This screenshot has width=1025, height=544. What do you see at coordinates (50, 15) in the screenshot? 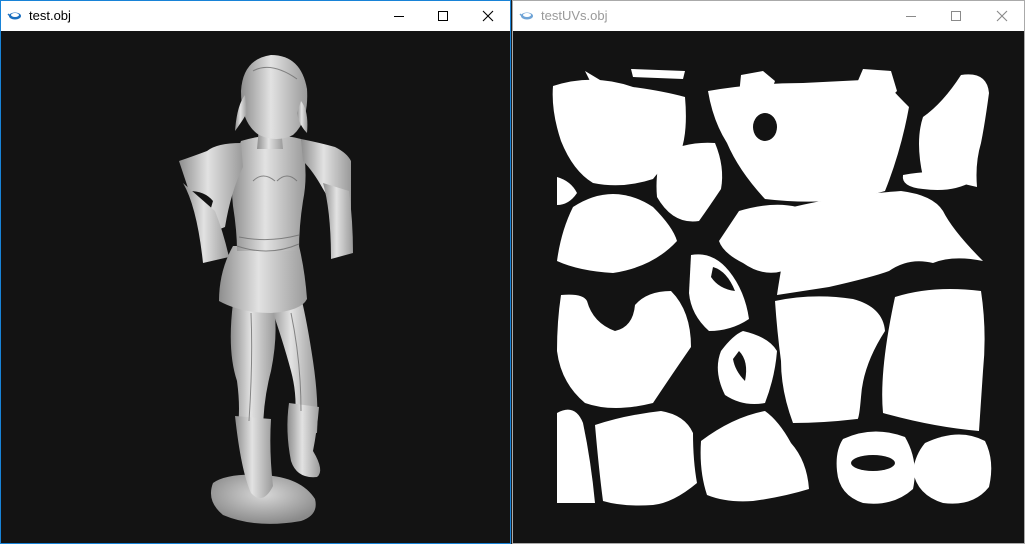
I see `window-title: test.obj` at bounding box center [50, 15].